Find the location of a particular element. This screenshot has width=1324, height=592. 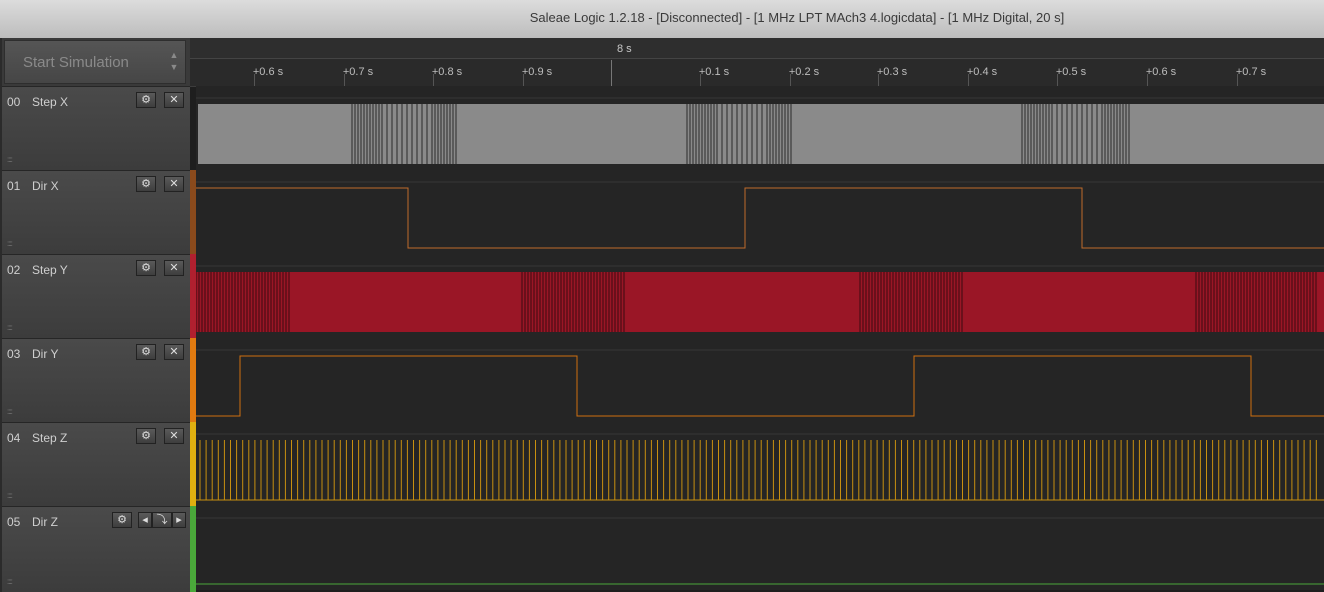

channel-row-dir-y: 03 Dir Y ⚙ ✕ :::: is located at coordinates (96, 380).